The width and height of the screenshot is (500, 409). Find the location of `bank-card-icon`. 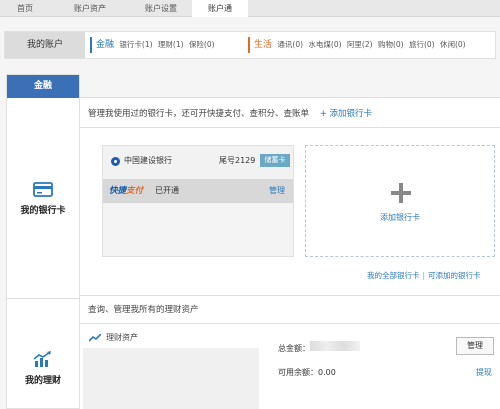

bank-card-icon is located at coordinates (43, 189).